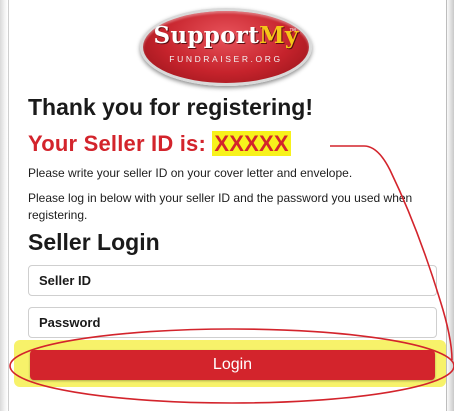  I want to click on logo-wordmark: SupportMy, so click(226, 35).